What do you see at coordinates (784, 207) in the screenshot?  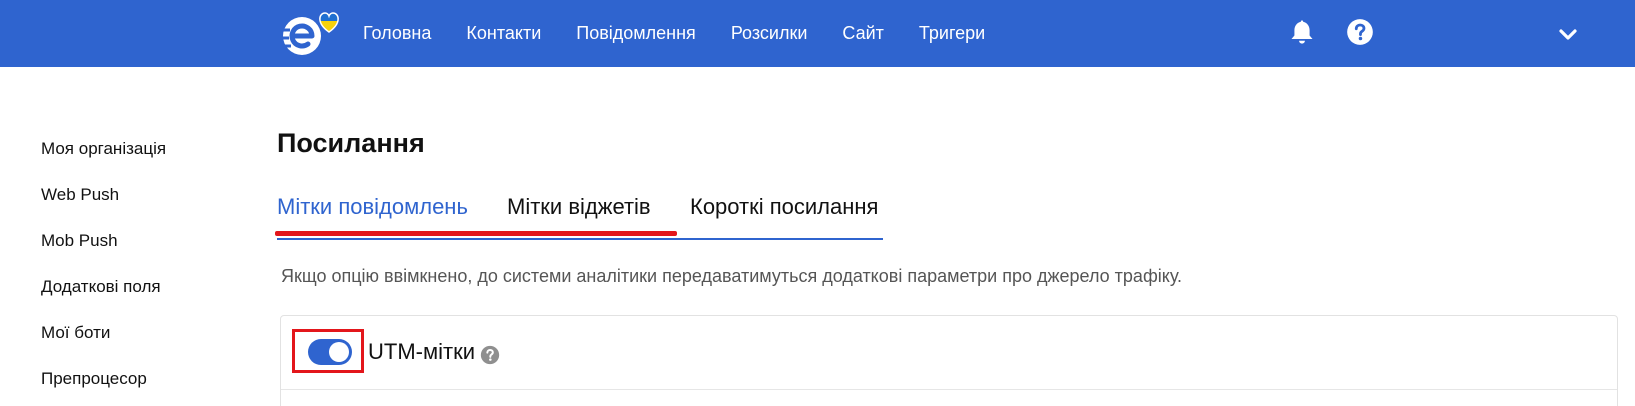 I see `tab-short-links: Короткі посилання` at bounding box center [784, 207].